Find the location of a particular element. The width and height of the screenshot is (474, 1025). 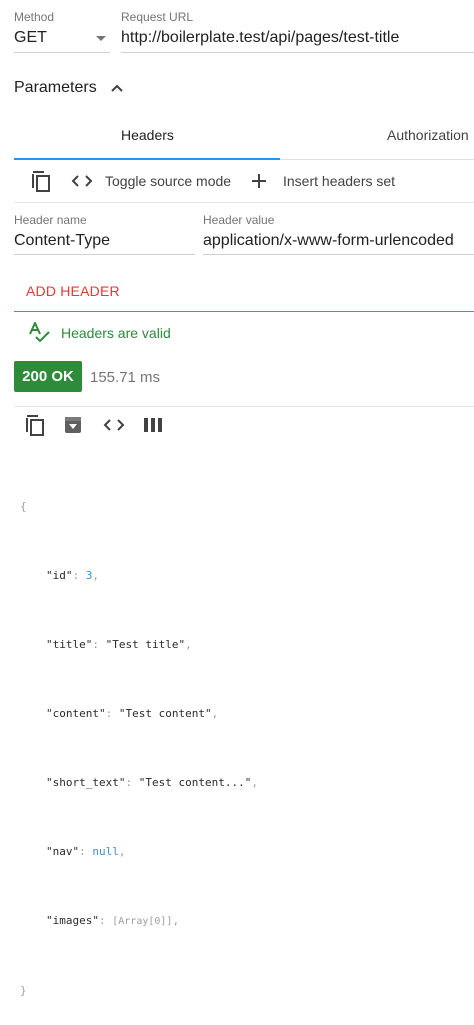

tab-headers: Headers is located at coordinates (147, 135).